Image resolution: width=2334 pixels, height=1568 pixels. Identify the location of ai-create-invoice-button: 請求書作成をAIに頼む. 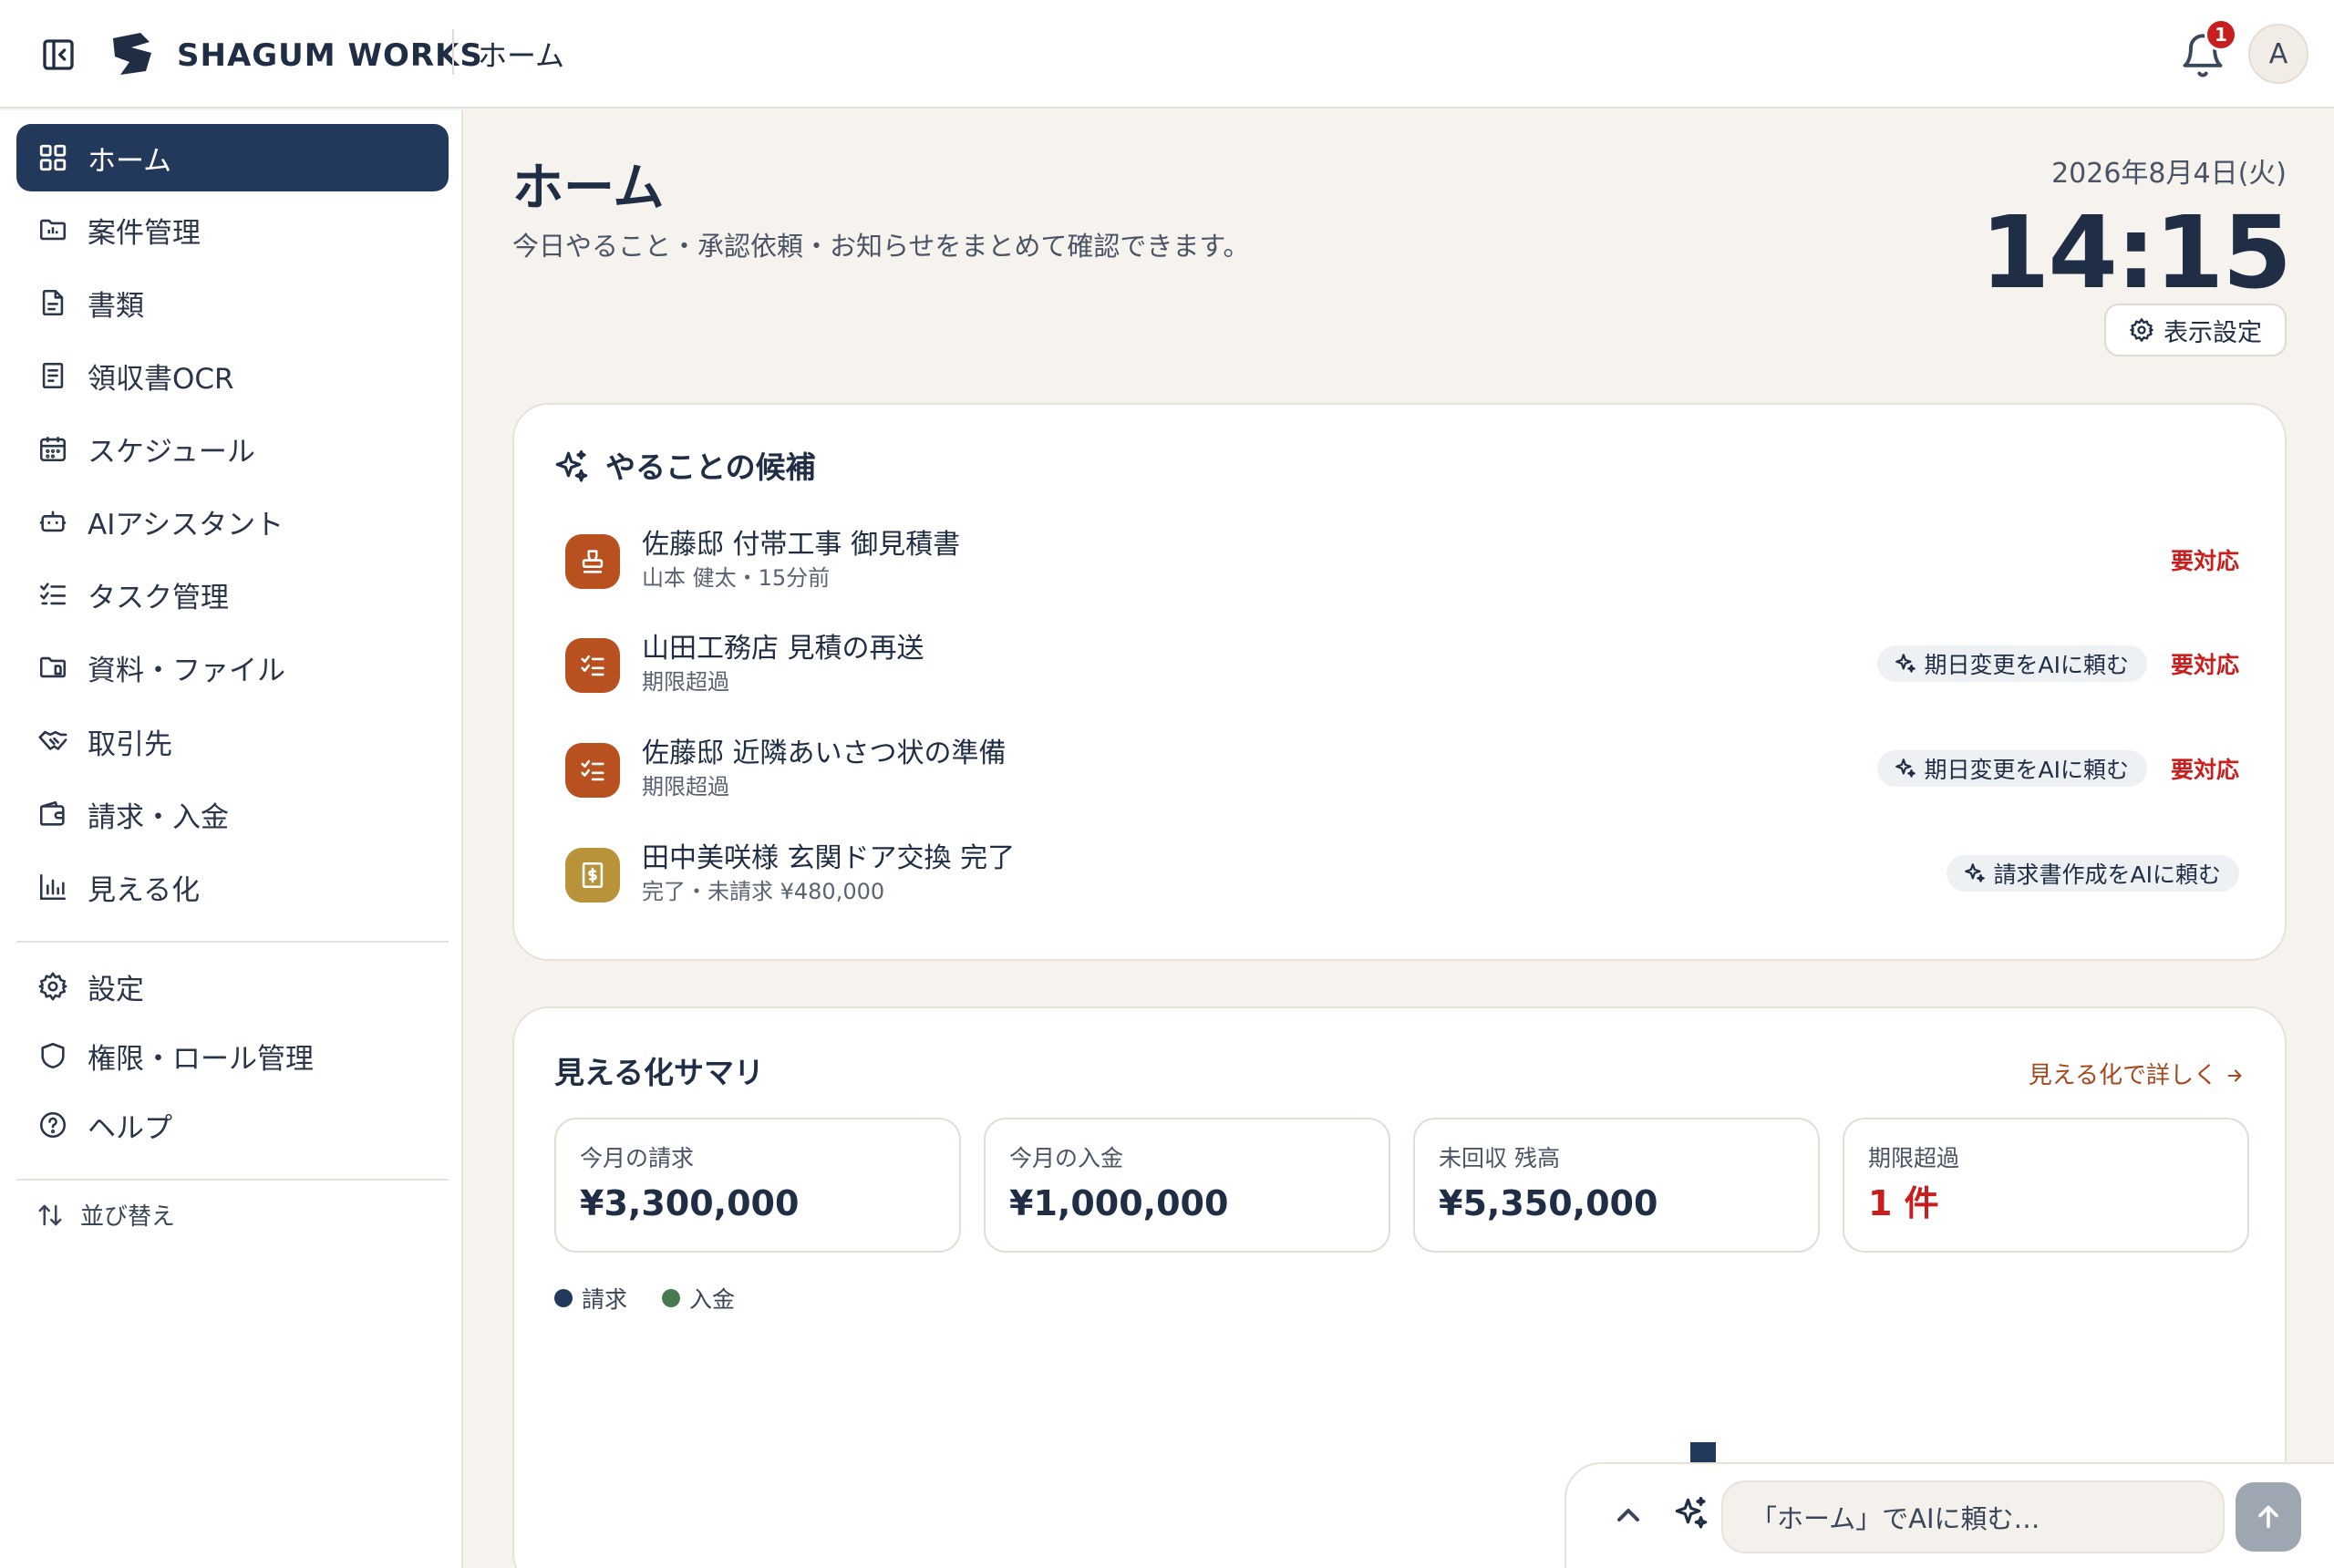
(2092, 873).